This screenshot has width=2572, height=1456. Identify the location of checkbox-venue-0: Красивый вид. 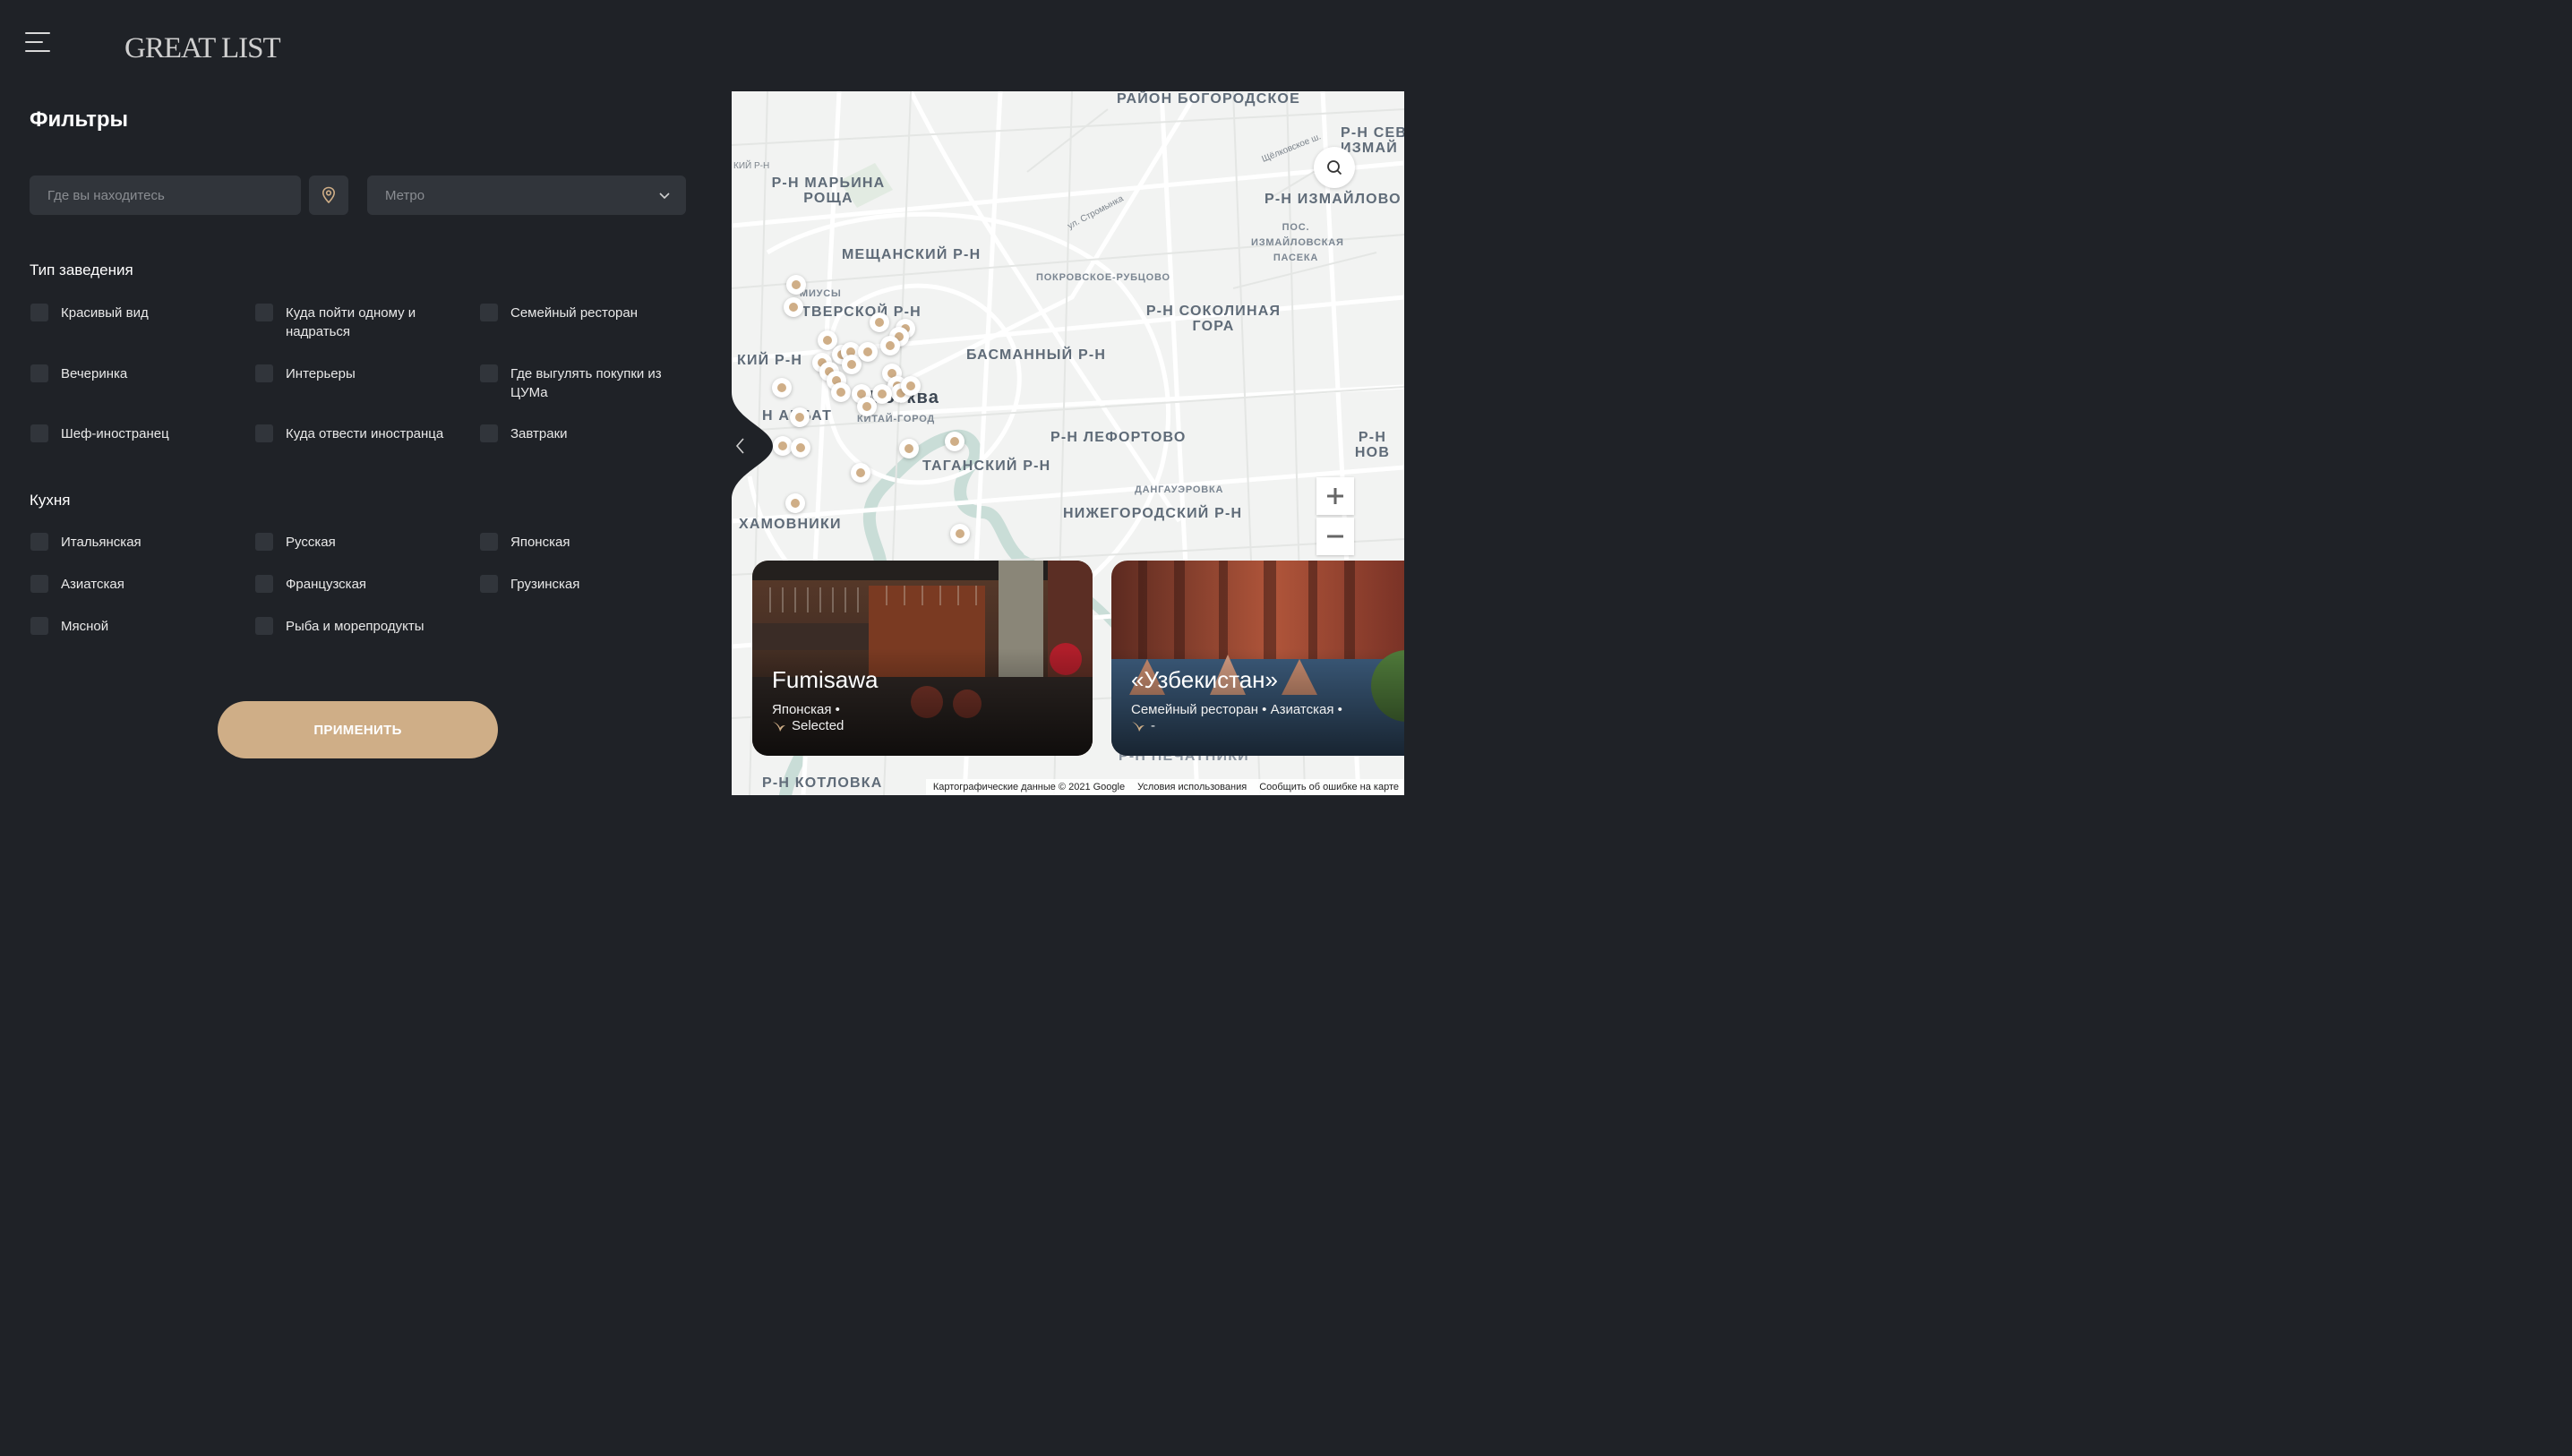
(135, 313).